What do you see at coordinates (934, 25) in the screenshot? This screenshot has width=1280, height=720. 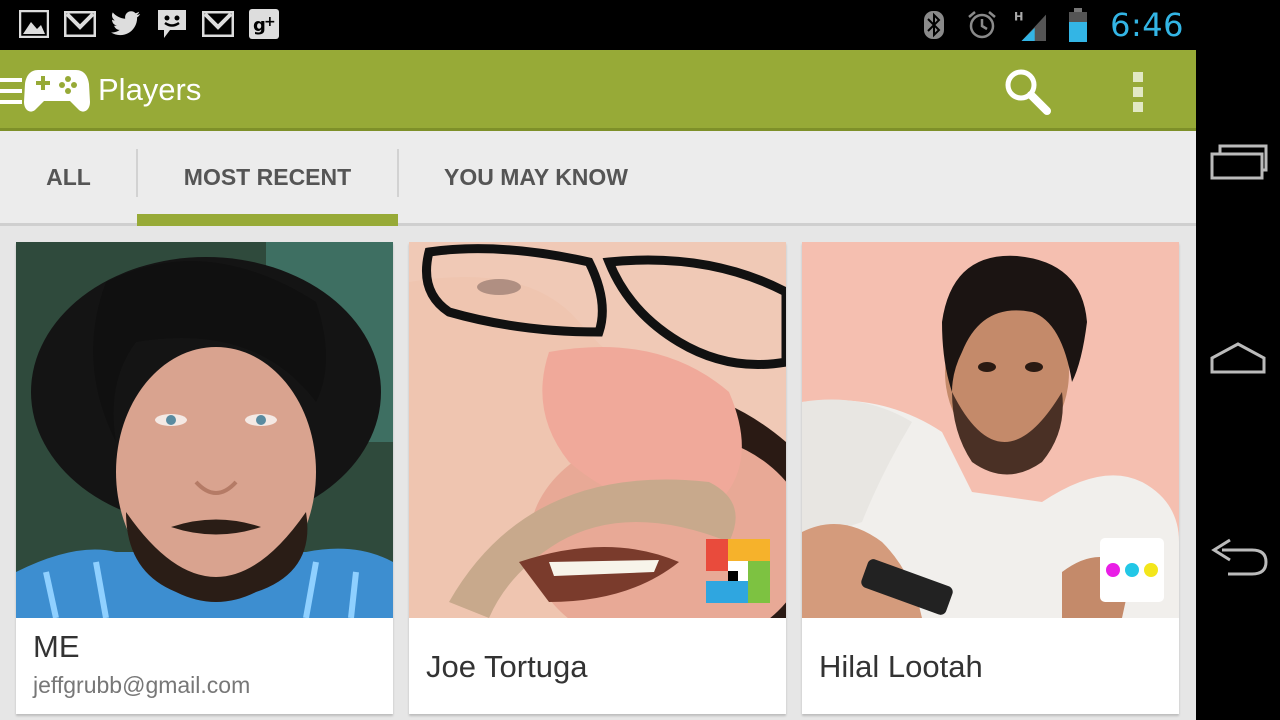 I see `bluetooth-icon` at bounding box center [934, 25].